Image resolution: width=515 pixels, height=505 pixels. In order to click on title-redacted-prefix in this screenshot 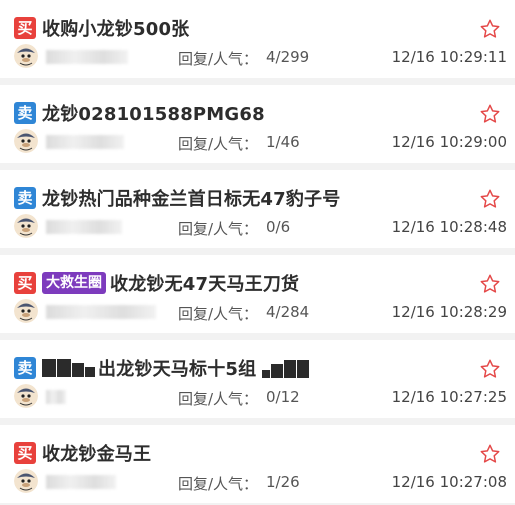, I will do `click(69, 368)`.